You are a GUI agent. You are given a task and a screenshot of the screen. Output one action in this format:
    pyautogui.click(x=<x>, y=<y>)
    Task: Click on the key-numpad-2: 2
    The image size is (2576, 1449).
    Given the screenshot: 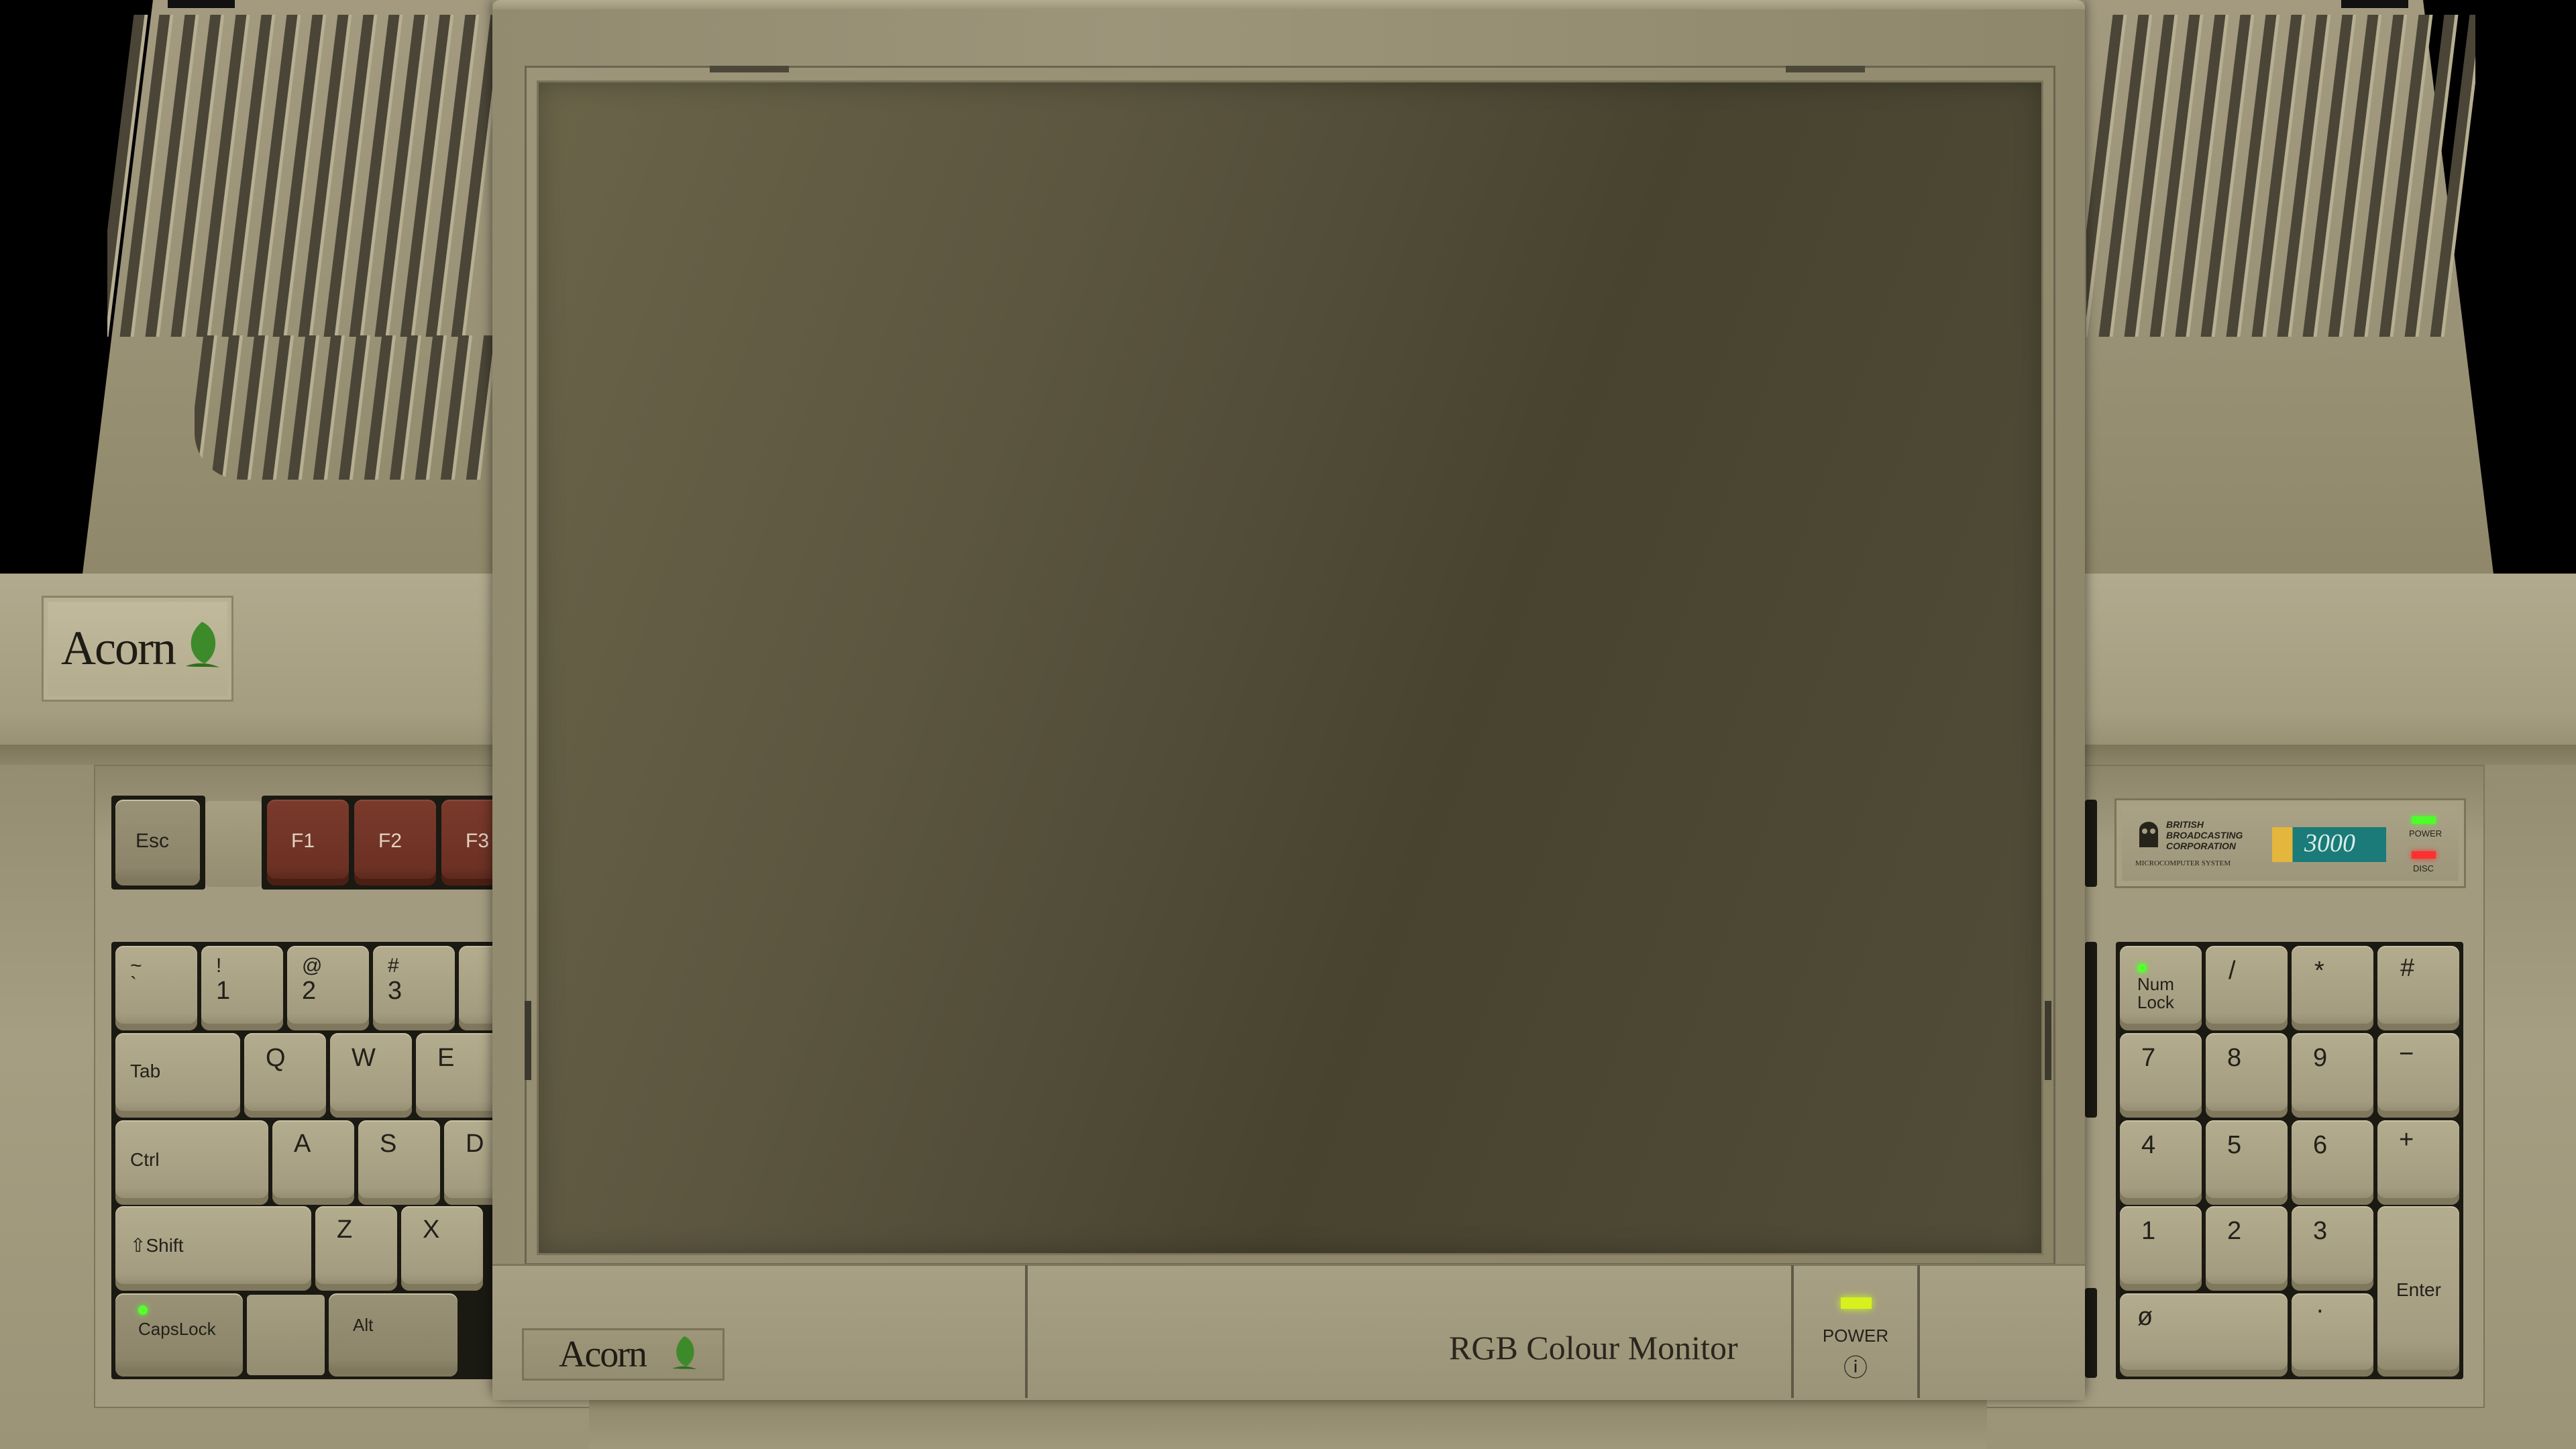 What is the action you would take?
    pyautogui.click(x=2247, y=1248)
    